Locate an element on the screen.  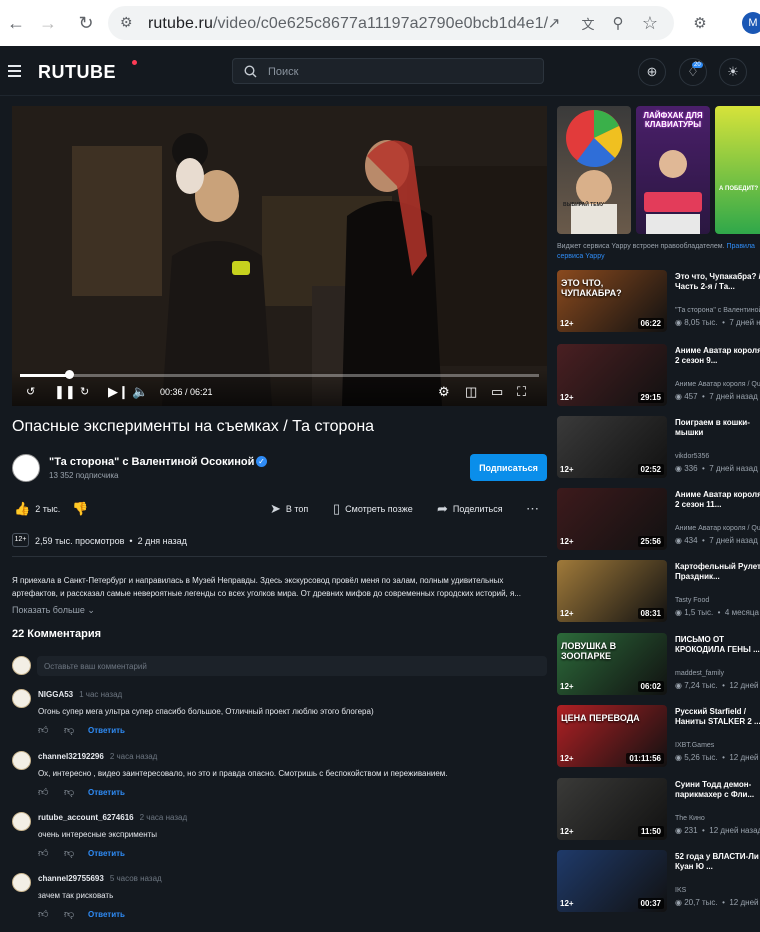
watch-later-button: ▯ Смотреть позже is located at coordinates (373, 509).